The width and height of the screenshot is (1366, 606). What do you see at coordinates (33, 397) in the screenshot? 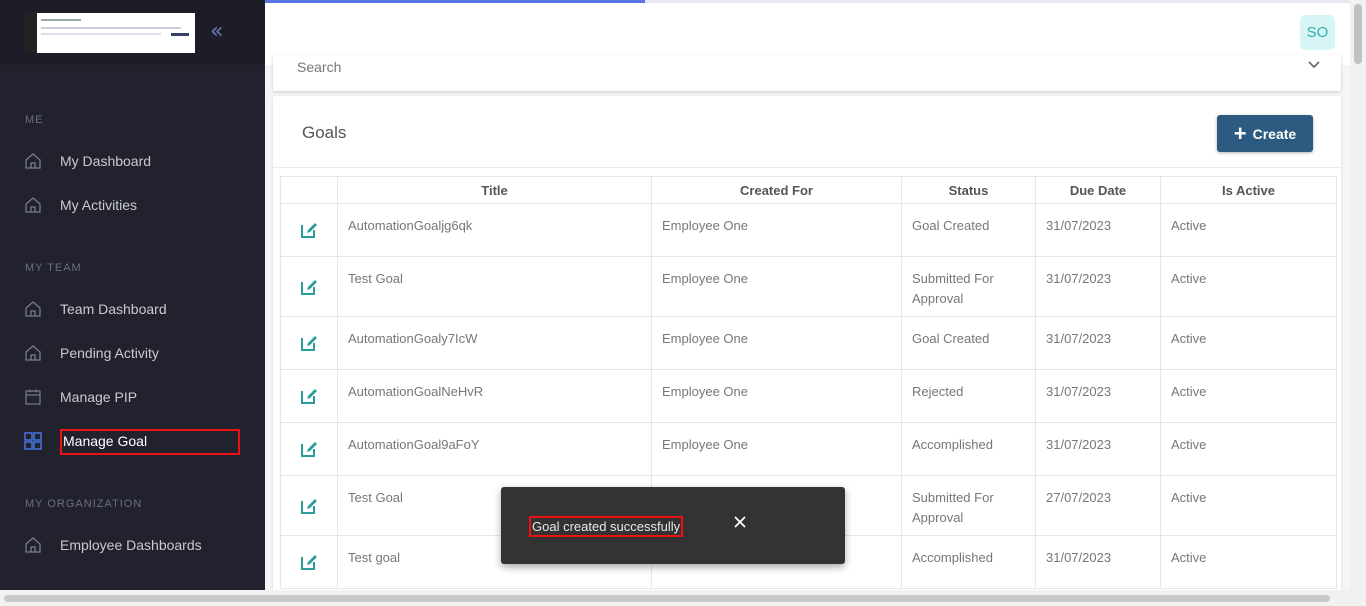
I see `calendar-icon` at bounding box center [33, 397].